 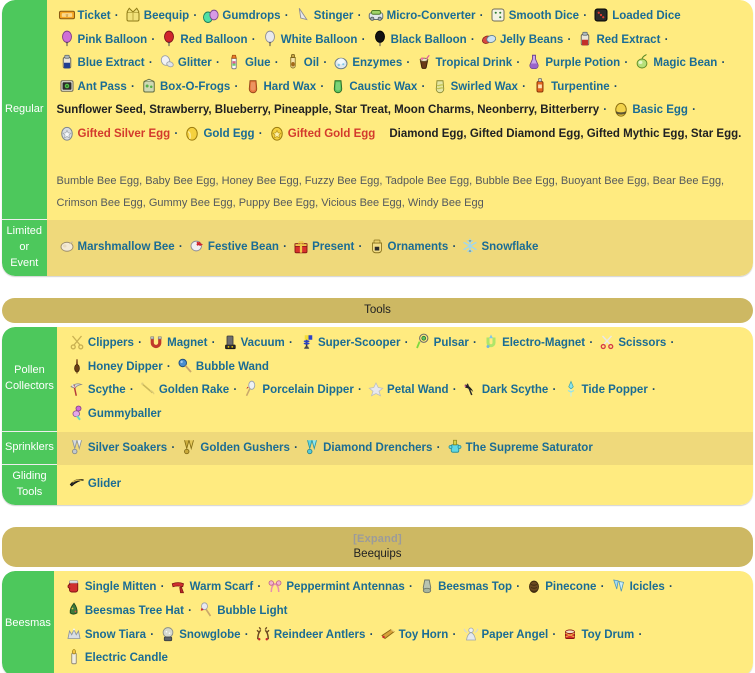 I want to click on item-link: Electric Candle, so click(x=126, y=658).